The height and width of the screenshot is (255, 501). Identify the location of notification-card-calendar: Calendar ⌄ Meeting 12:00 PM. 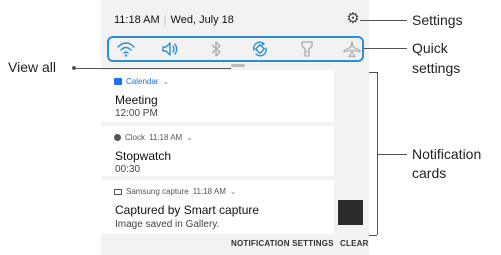
(217, 96).